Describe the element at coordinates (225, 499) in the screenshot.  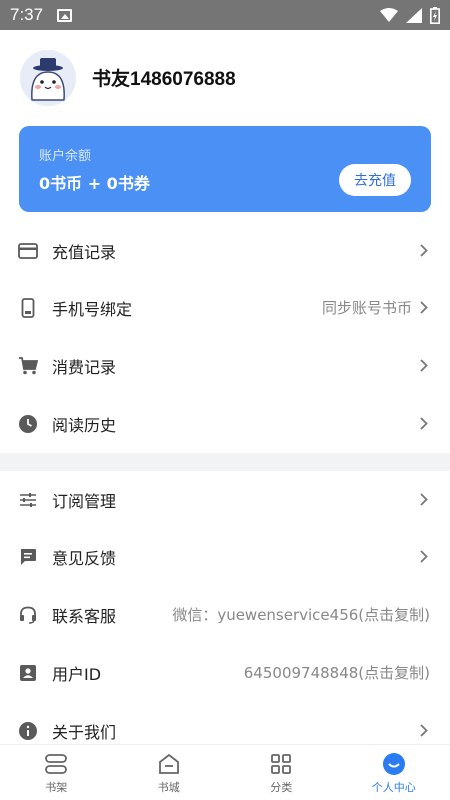
I see `menu-item-subscription-management: 订阅管理` at that location.